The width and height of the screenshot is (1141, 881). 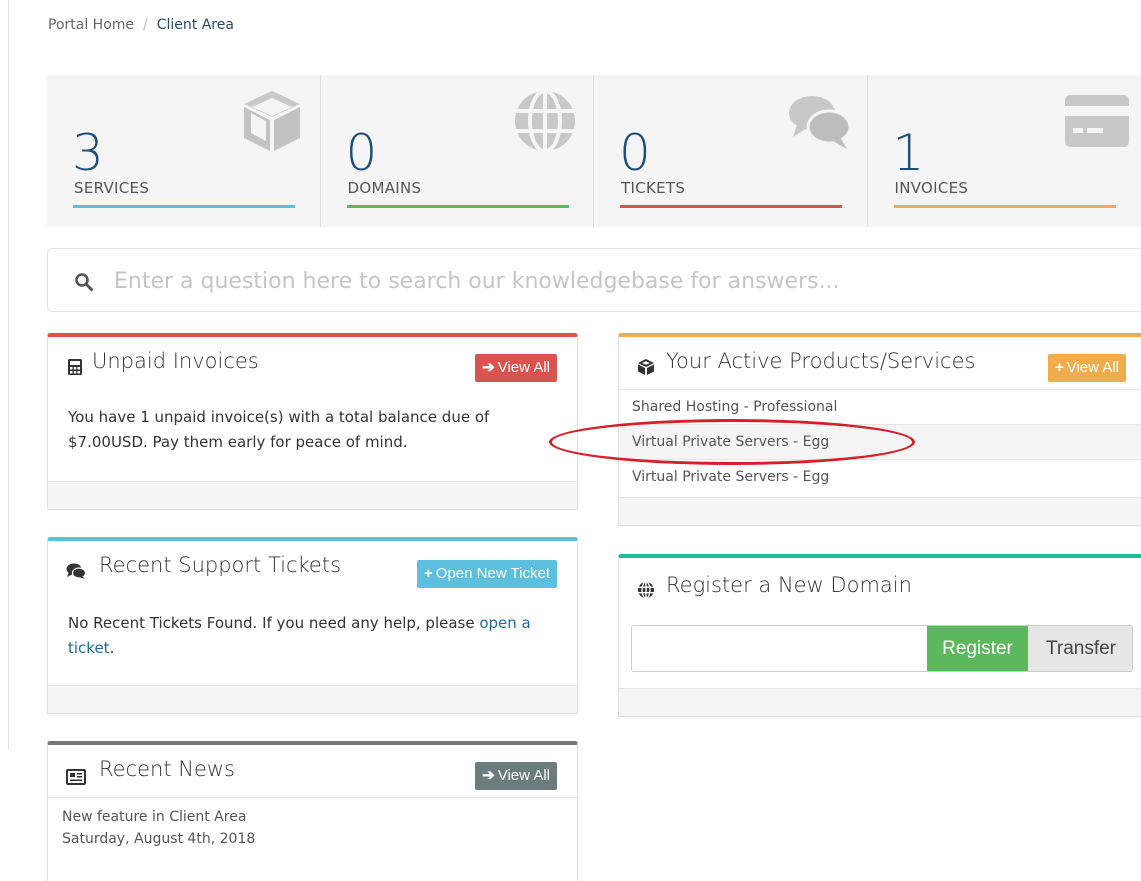 I want to click on breadcrumb: Portal Home / Client Area, so click(x=141, y=25).